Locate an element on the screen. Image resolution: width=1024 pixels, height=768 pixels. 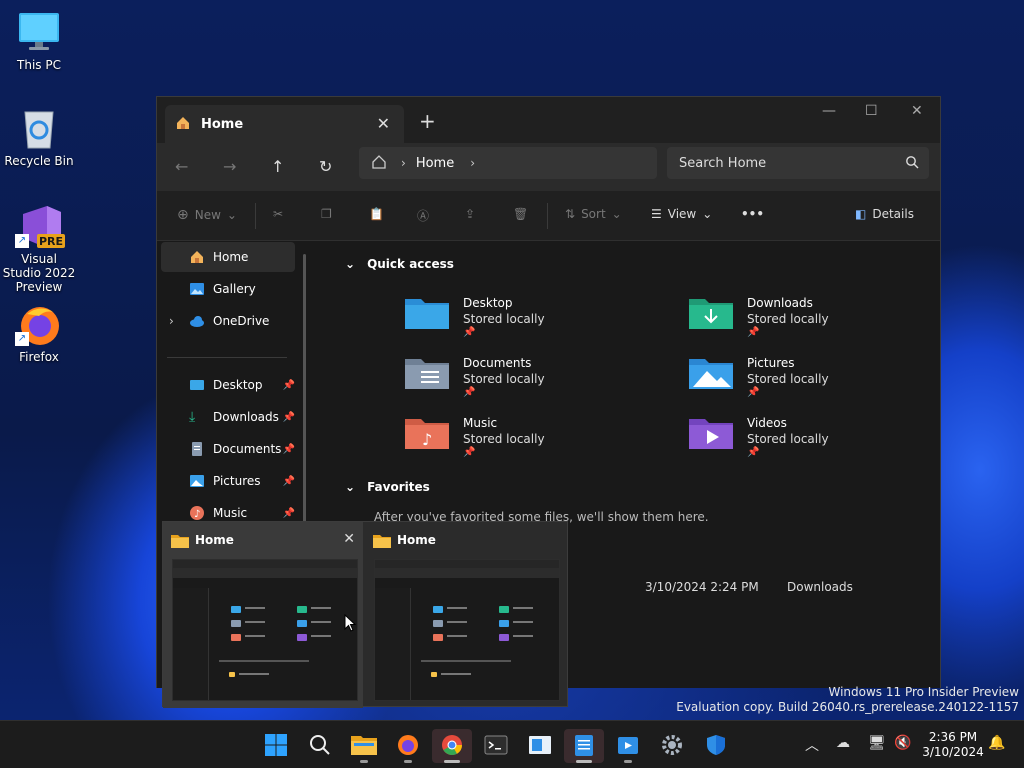
taskbar-terminal is located at coordinates (496, 746).